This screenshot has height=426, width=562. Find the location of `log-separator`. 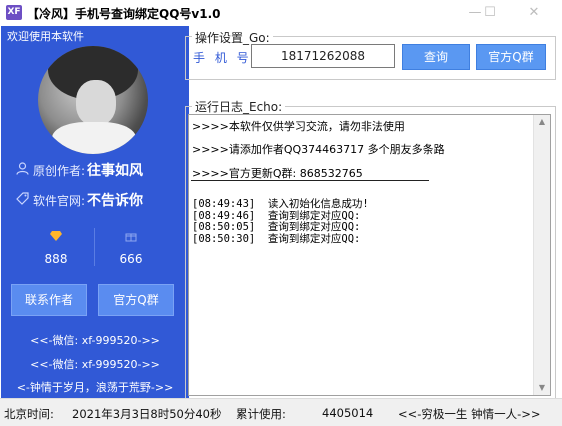

log-separator is located at coordinates (310, 180).